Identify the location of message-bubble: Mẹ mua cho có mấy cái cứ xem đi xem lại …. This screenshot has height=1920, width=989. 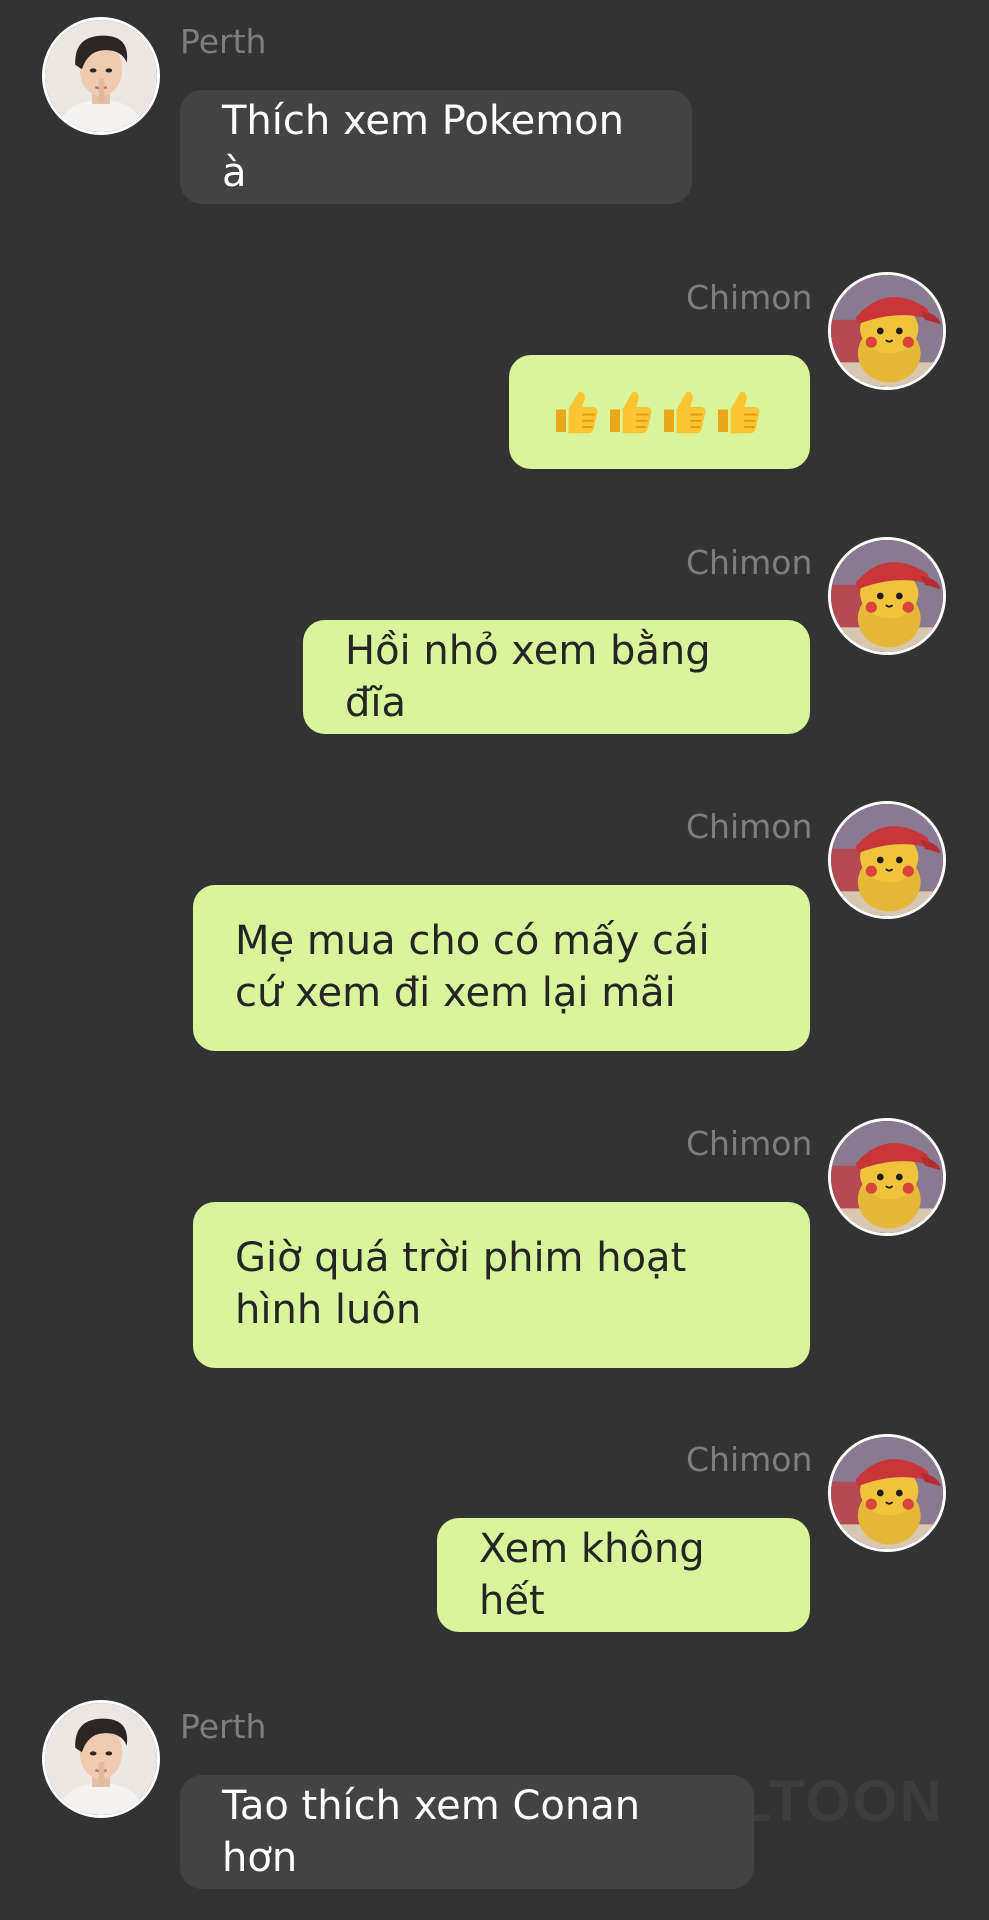
(501, 968).